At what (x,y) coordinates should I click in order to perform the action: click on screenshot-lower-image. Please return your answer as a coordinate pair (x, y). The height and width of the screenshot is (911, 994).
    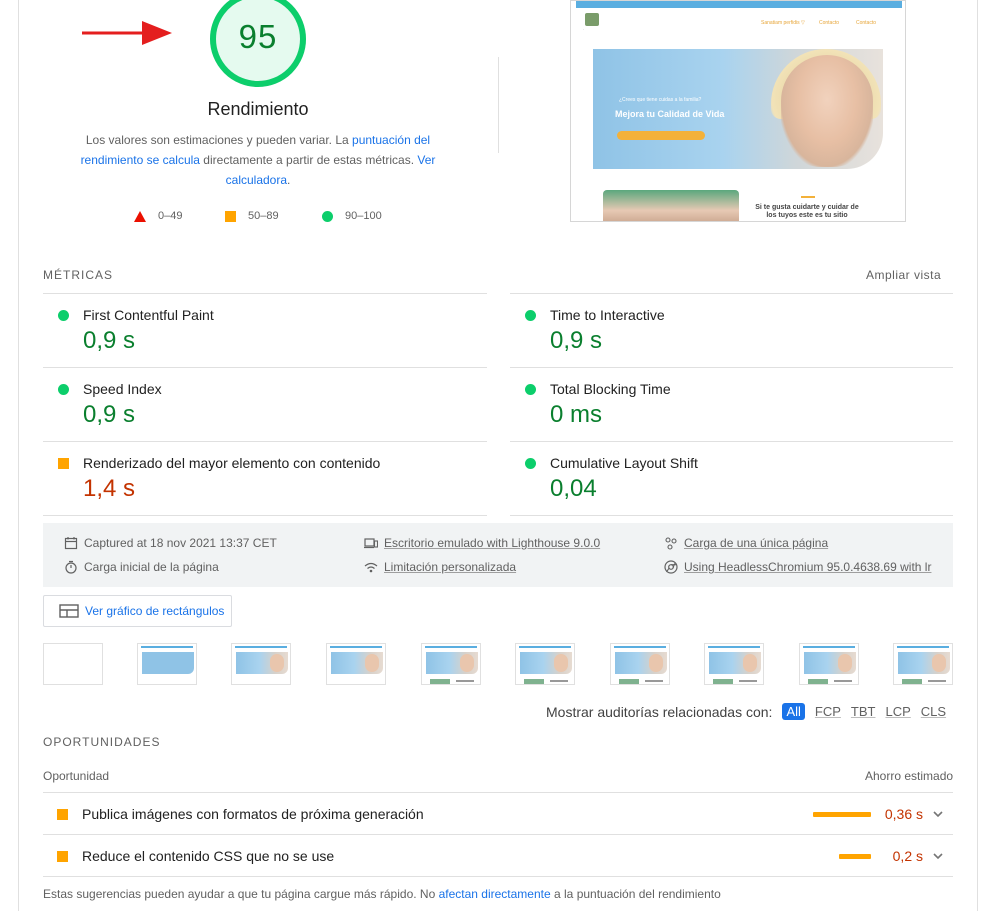
    Looking at the image, I should click on (671, 205).